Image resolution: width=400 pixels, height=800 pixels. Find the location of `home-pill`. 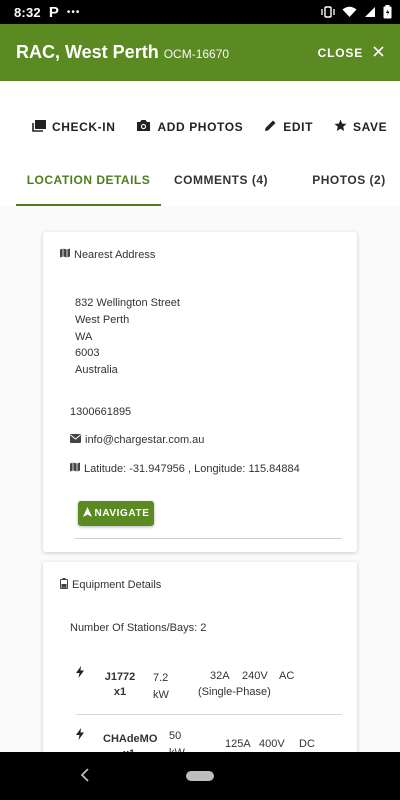

home-pill is located at coordinates (200, 776).